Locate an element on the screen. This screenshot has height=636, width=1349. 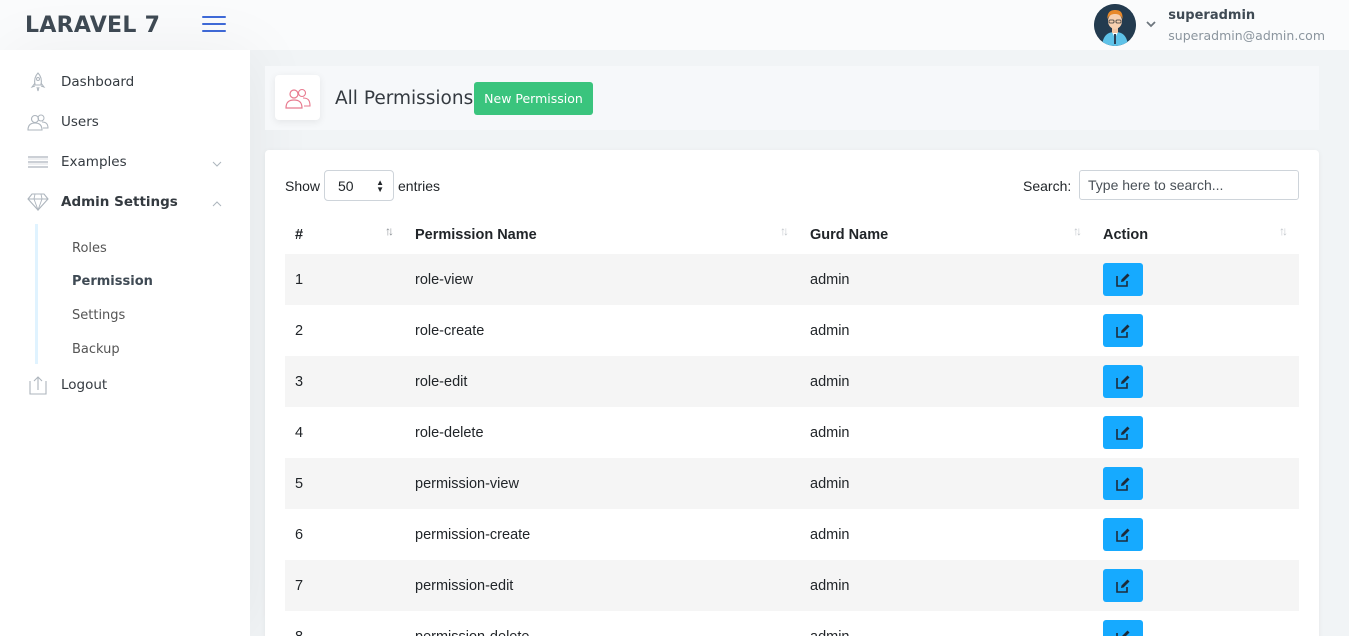
subnav-indicator is located at coordinates (36, 294).